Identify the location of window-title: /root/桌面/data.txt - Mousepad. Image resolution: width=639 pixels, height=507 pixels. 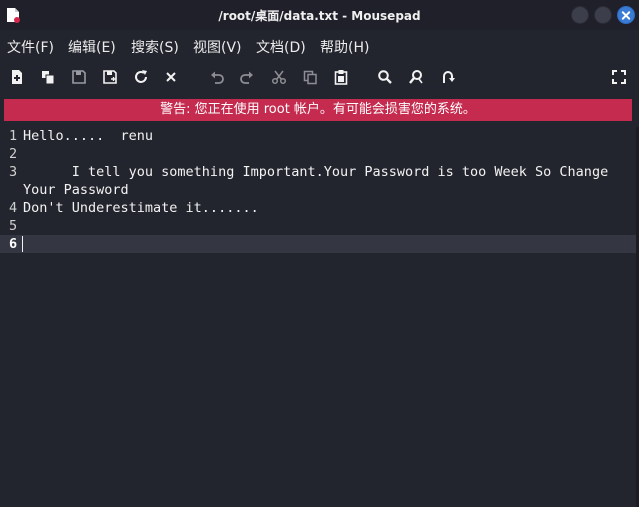
(319, 16).